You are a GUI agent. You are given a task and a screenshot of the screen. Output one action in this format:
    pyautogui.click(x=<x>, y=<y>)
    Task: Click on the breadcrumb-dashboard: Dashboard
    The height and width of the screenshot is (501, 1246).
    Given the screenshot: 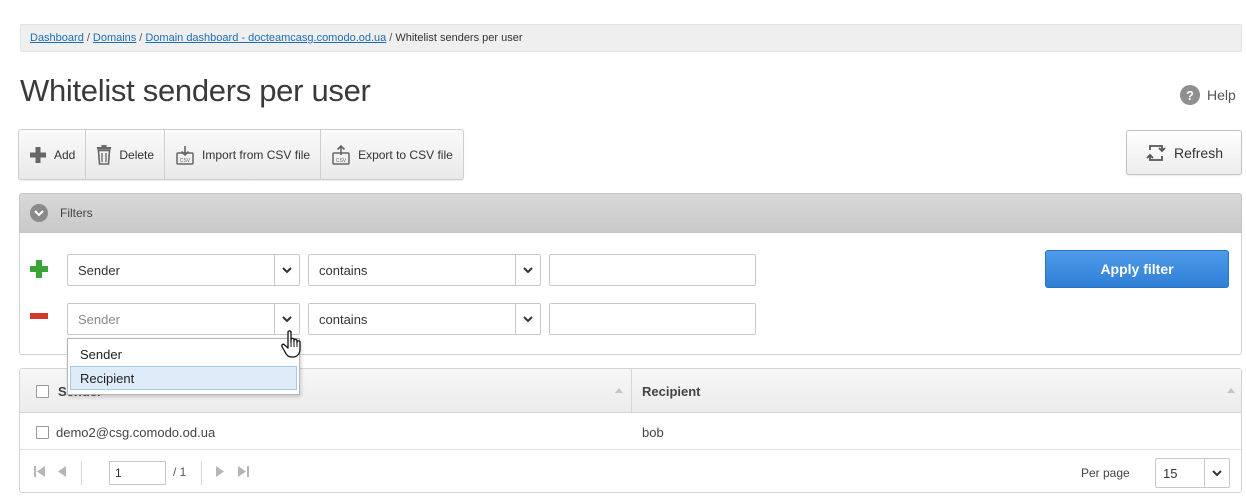 What is the action you would take?
    pyautogui.click(x=57, y=38)
    